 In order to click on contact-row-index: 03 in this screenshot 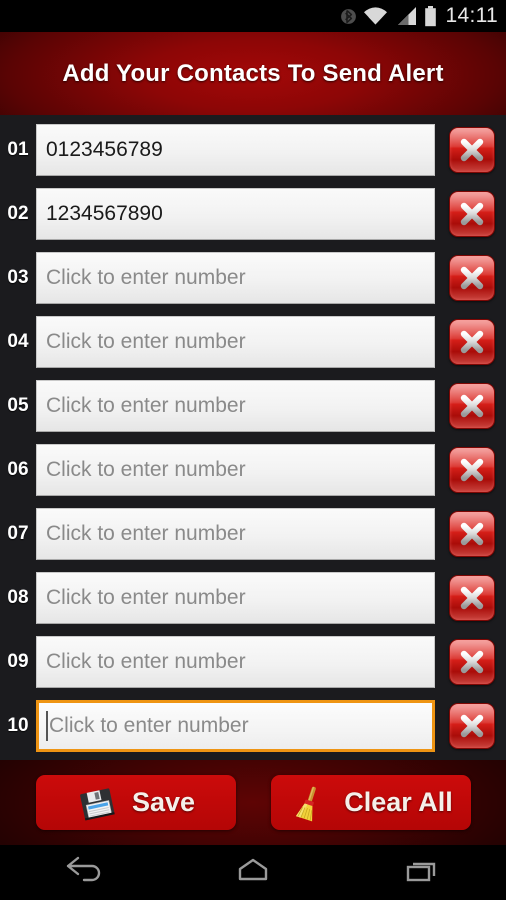, I will do `click(18, 277)`.